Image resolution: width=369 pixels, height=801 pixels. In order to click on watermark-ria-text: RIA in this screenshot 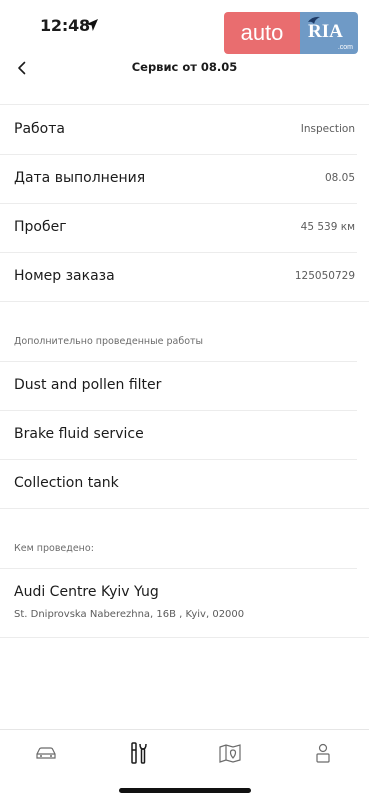, I will do `click(325, 31)`.